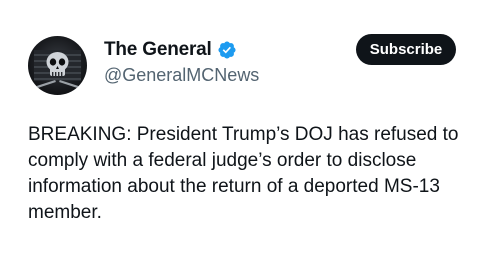  I want to click on author-handle: @GeneralMCNews, so click(181, 75).